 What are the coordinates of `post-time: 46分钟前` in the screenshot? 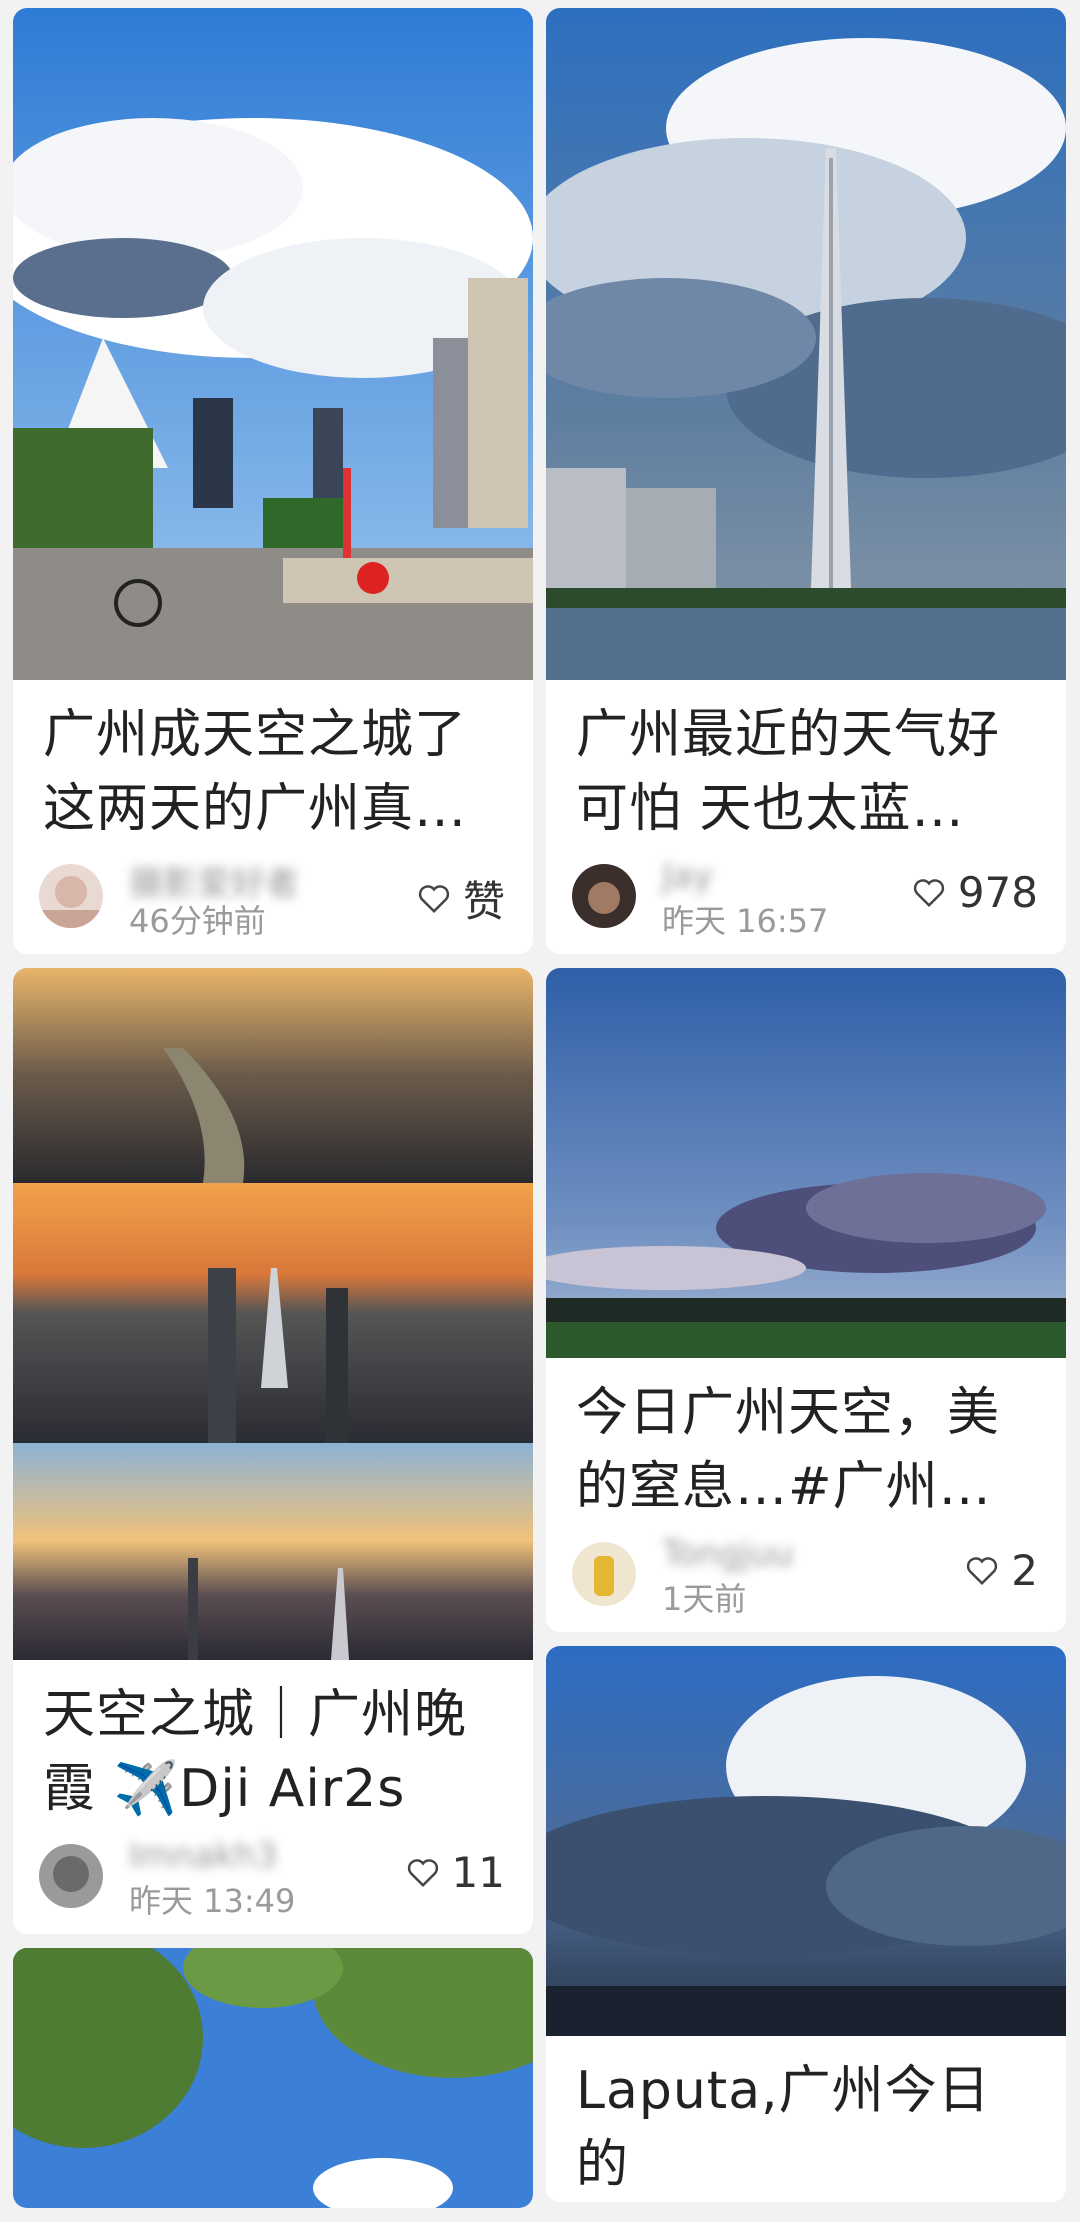 It's located at (197, 921).